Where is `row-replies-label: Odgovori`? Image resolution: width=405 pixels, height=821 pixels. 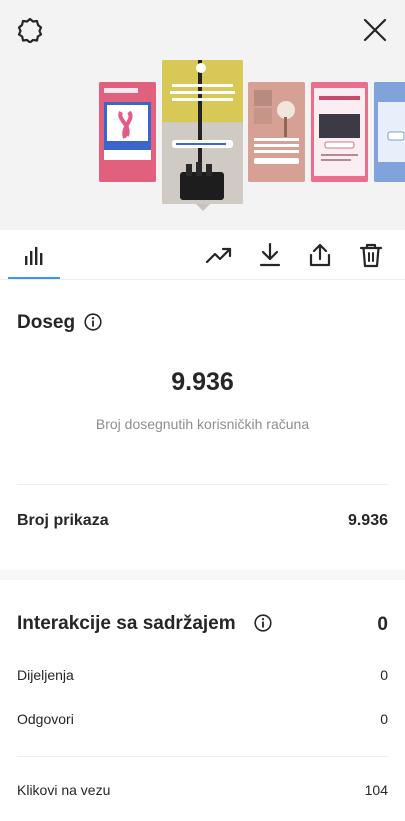 row-replies-label: Odgovori is located at coordinates (45, 719).